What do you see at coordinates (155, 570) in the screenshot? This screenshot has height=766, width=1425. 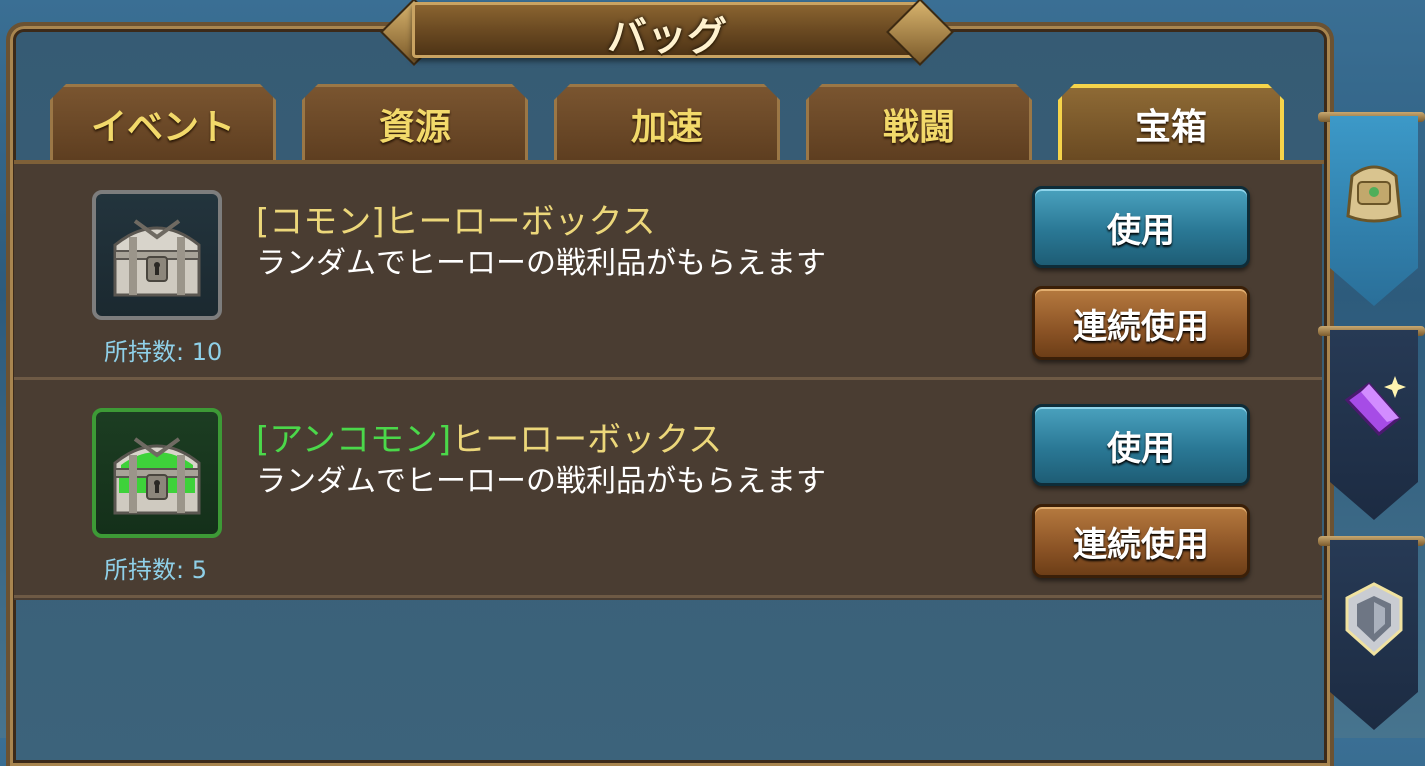 I see `item-count: 所持数: 5` at bounding box center [155, 570].